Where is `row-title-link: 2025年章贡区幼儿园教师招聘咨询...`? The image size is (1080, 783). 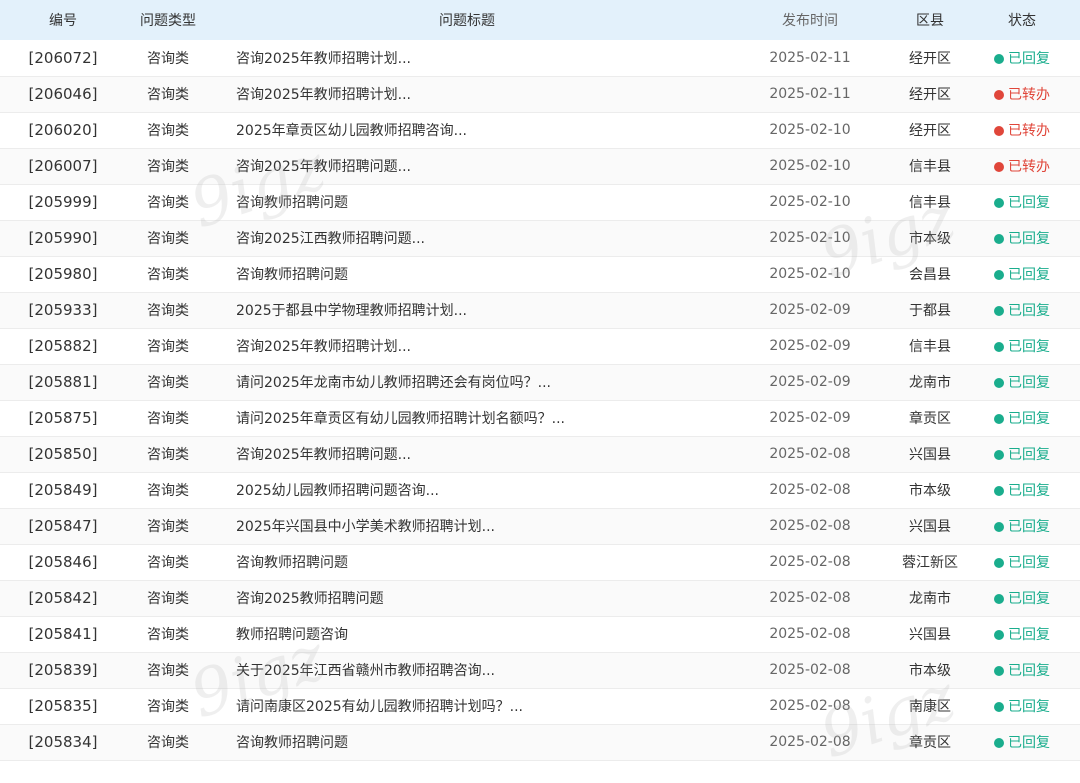 row-title-link: 2025年章贡区幼儿园教师招聘咨询... is located at coordinates (351, 131).